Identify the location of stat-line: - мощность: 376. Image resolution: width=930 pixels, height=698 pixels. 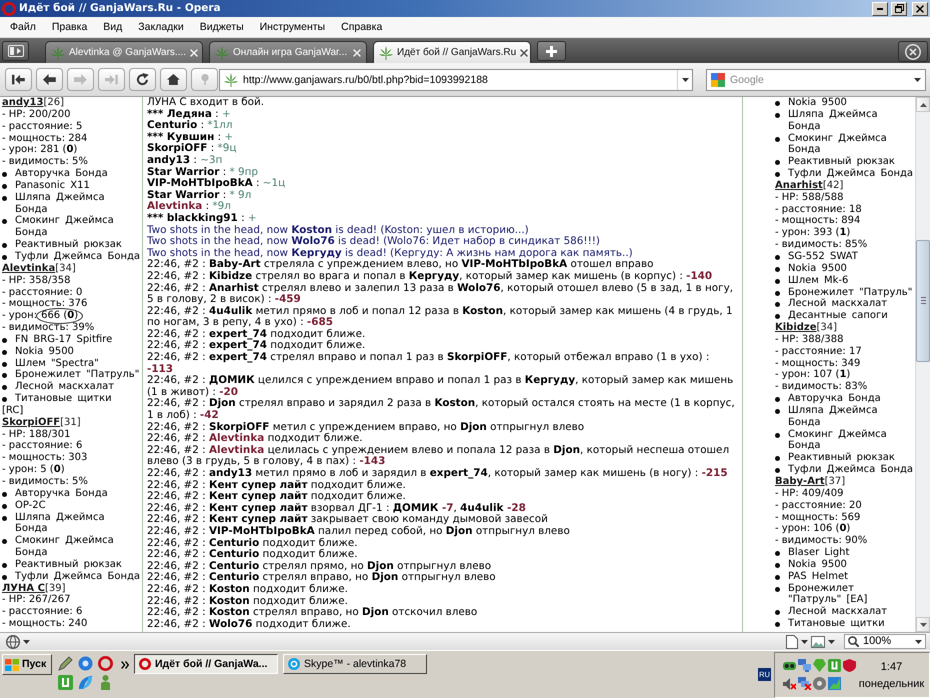
(45, 304).